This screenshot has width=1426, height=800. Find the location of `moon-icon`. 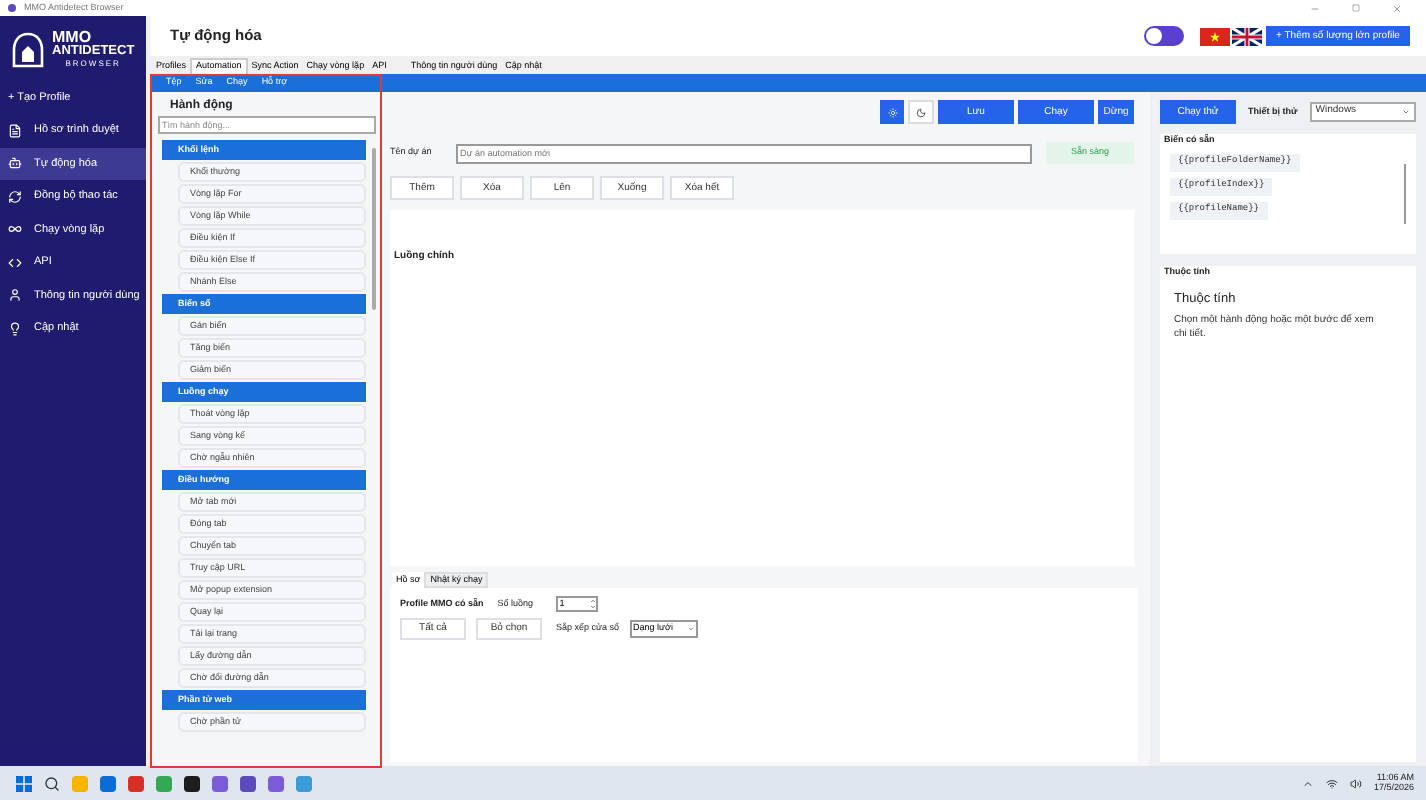

moon-icon is located at coordinates (921, 112).